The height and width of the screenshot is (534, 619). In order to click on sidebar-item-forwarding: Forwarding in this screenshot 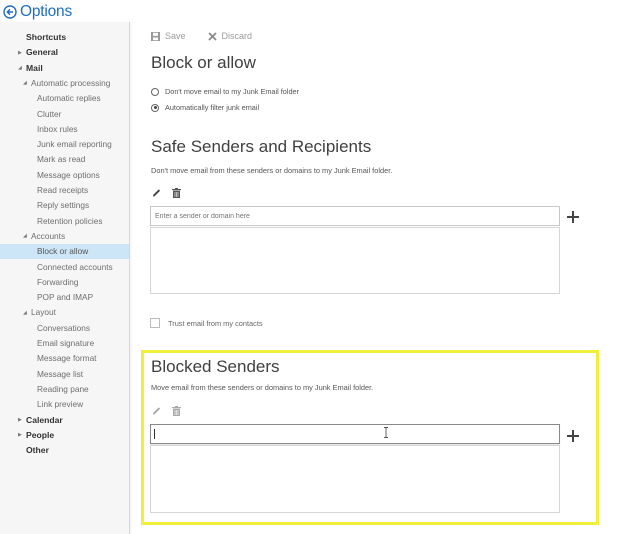, I will do `click(64, 282)`.